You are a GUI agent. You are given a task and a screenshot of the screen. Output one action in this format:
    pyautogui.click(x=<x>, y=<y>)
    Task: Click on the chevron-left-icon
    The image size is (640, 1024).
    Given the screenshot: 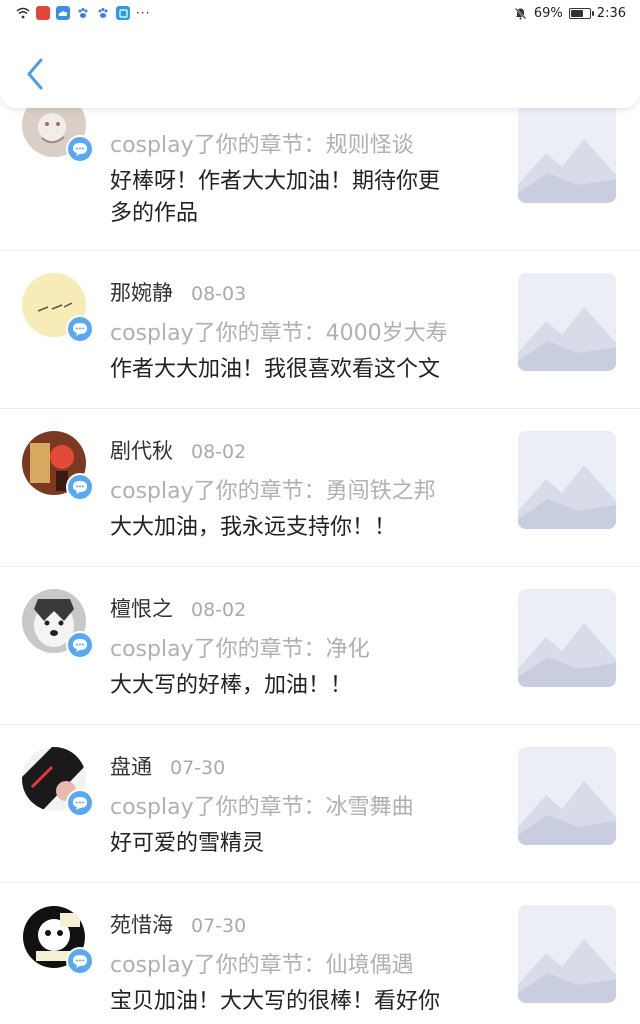 What is the action you would take?
    pyautogui.click(x=35, y=74)
    